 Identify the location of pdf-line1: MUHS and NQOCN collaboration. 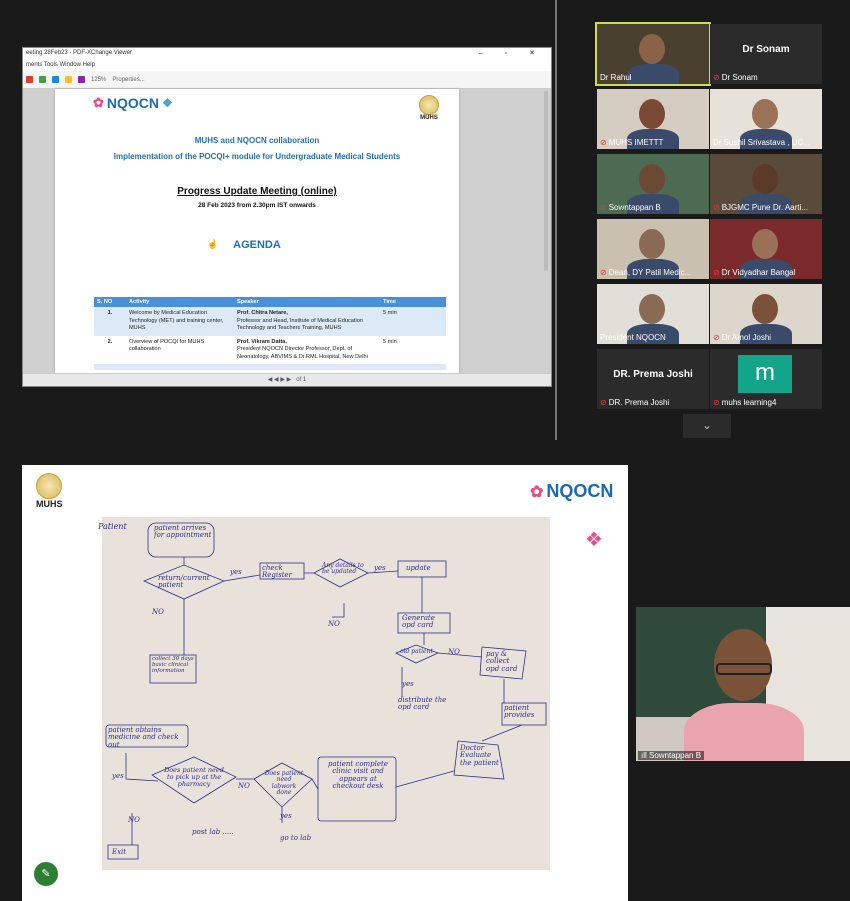
(257, 140).